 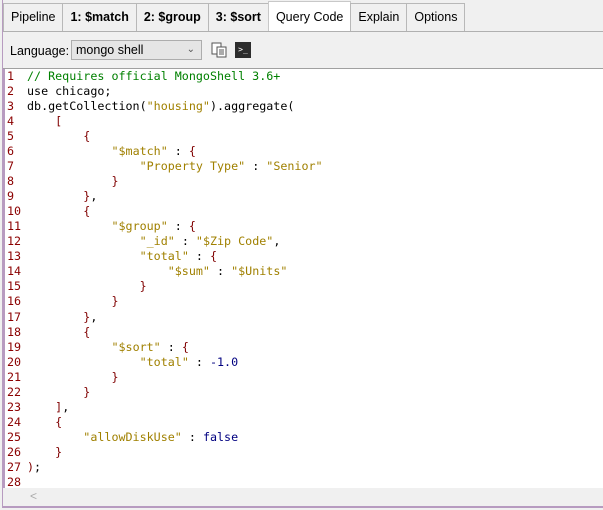 I want to click on code-token-string: "$Units", so click(x=259, y=271).